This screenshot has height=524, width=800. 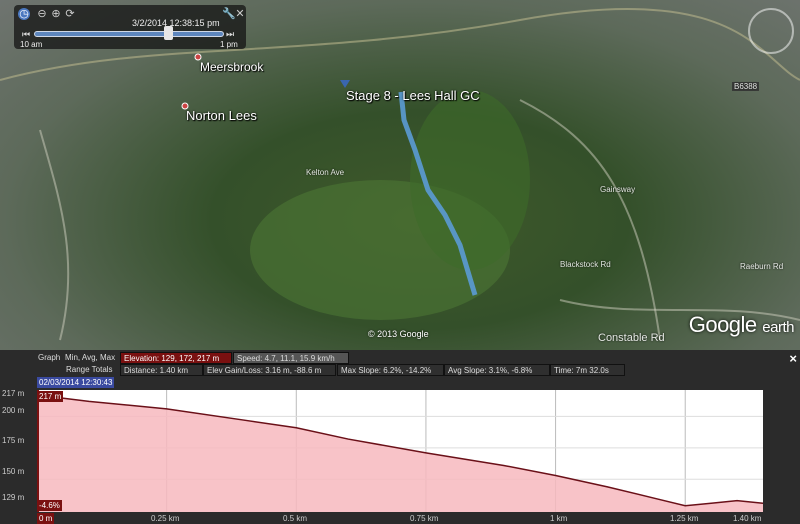 What do you see at coordinates (741, 324) in the screenshot?
I see `google-earth-logo: Google earth` at bounding box center [741, 324].